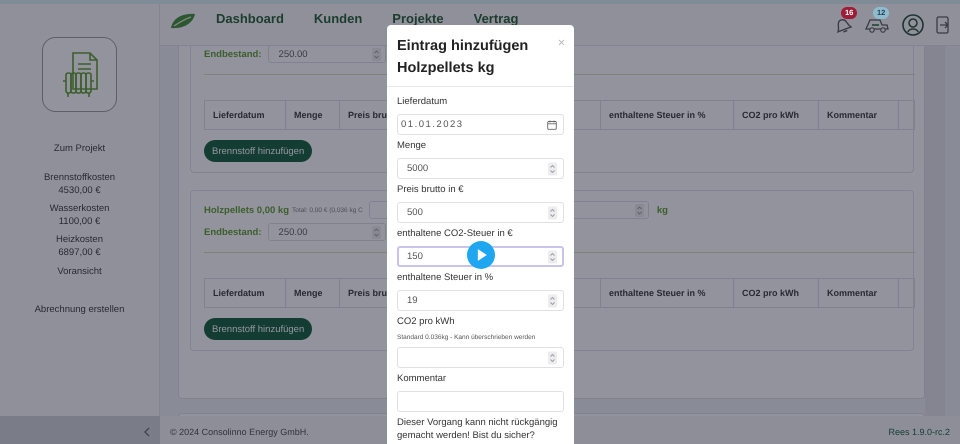 The height and width of the screenshot is (444, 960). What do you see at coordinates (79, 310) in the screenshot?
I see `sidebar-link: Abrechnung erstellen` at bounding box center [79, 310].